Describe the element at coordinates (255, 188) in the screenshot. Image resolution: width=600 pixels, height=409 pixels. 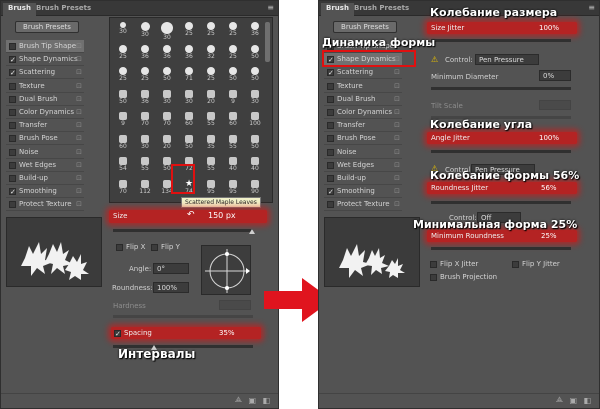
I see `brush-tip-cell: 90` at that location.